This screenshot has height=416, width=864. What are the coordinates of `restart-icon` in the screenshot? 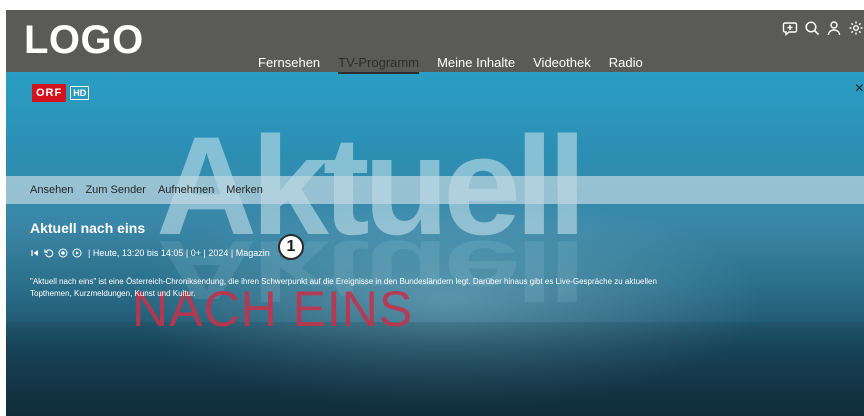 It's located at (49, 253).